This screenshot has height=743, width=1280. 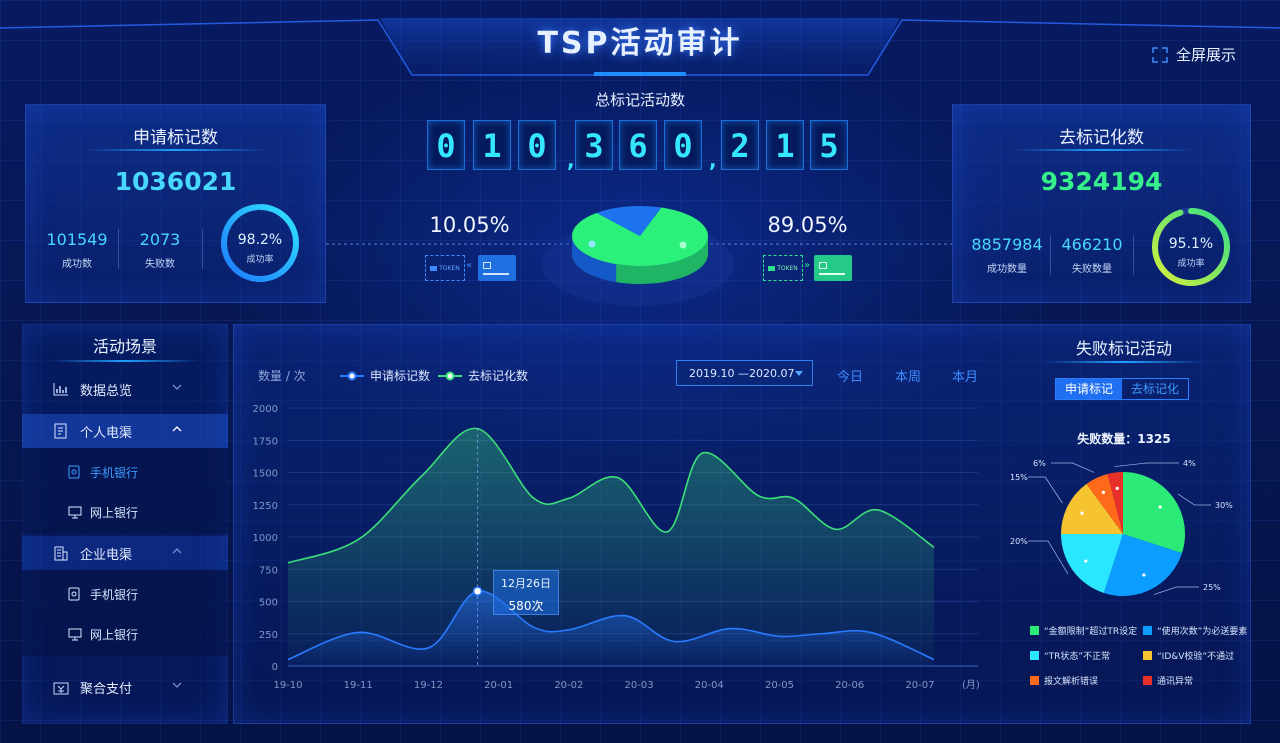 What do you see at coordinates (125, 472) in the screenshot?
I see `sidebar-subitem-personal-mobile: 手机银行` at bounding box center [125, 472].